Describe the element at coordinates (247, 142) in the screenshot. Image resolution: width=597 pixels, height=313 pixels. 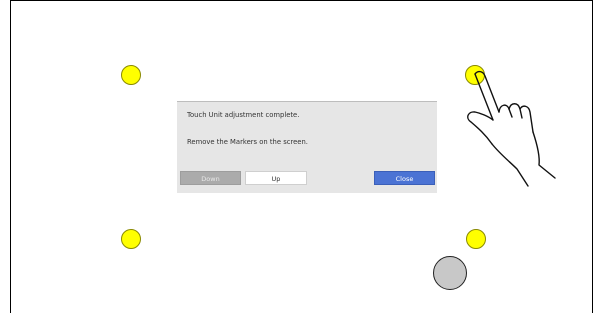
I see `dialog-instruction: Remove the Markers on the screen.` at that location.